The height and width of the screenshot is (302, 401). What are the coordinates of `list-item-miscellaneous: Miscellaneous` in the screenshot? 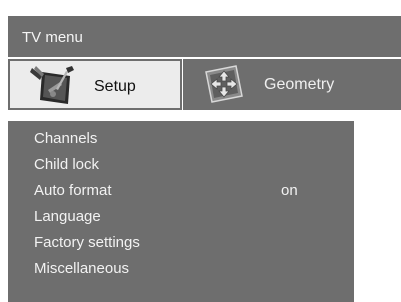 It's located at (181, 269).